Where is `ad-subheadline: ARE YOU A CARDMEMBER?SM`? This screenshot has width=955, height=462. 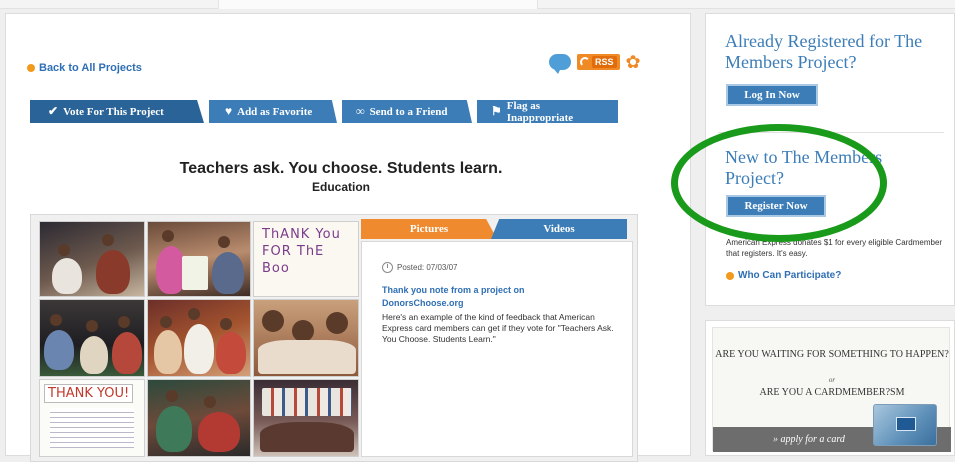
ad-subheadline: ARE YOU A CARDMEMBER?SM is located at coordinates (832, 392).